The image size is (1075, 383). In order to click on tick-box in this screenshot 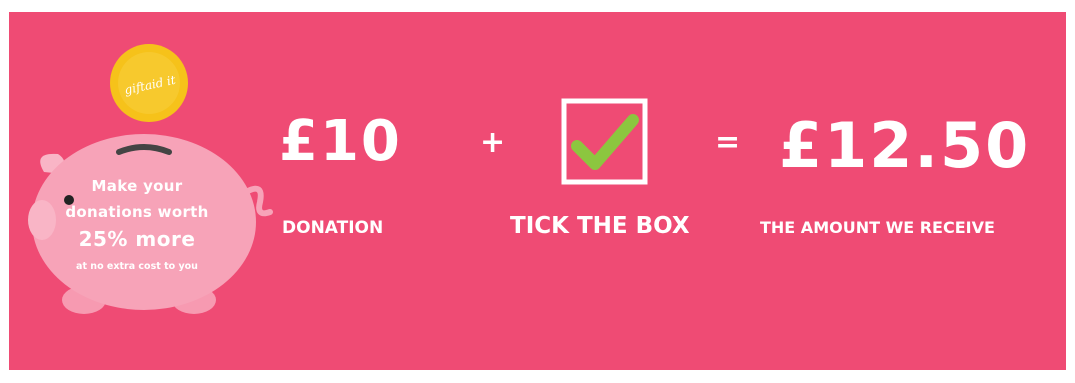, I will do `click(604, 141)`.